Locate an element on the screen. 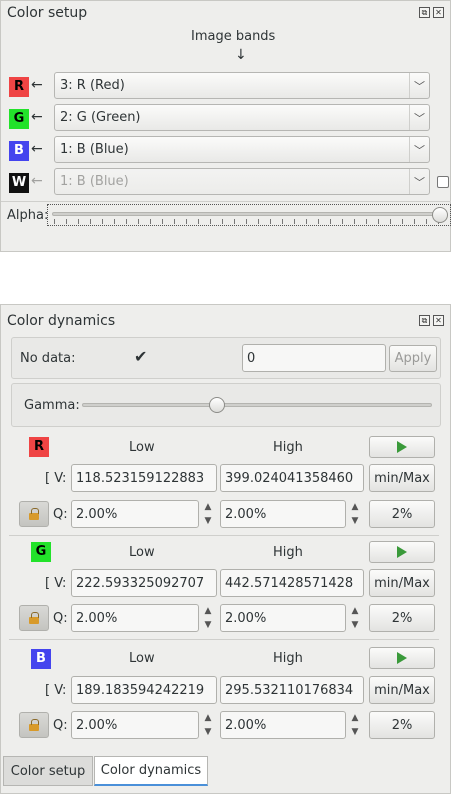 This screenshot has height=794, width=451. no-data-checkbox: ✔ is located at coordinates (140, 356).